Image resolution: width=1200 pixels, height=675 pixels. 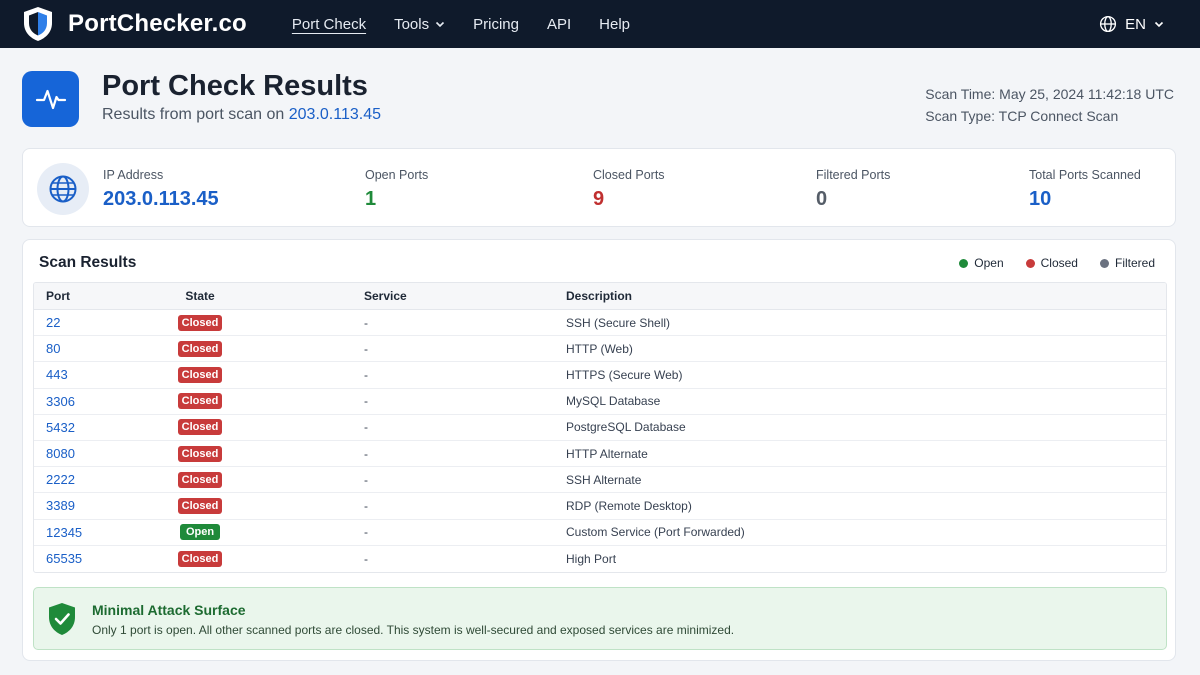 I want to click on stat-filtered-ports: Filtered Ports 0, so click(x=853, y=189).